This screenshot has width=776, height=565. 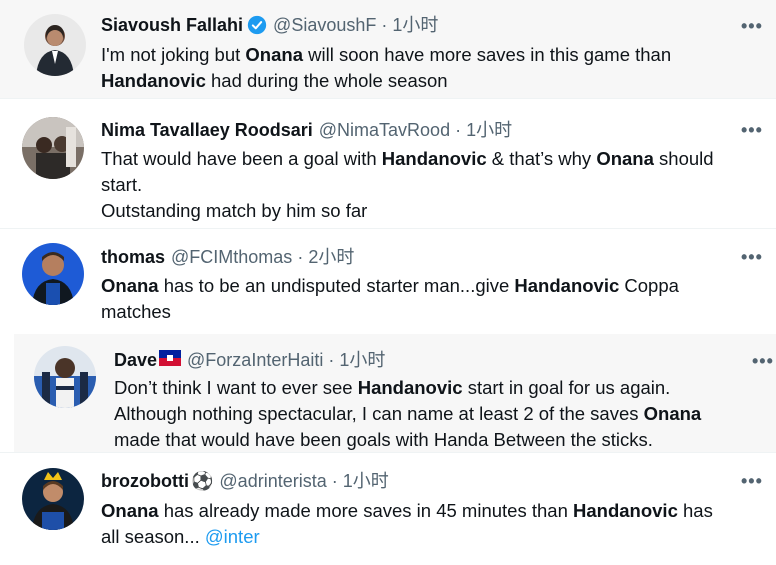 What do you see at coordinates (172, 25) in the screenshot?
I see `display-name: Siavoush Fallahi` at bounding box center [172, 25].